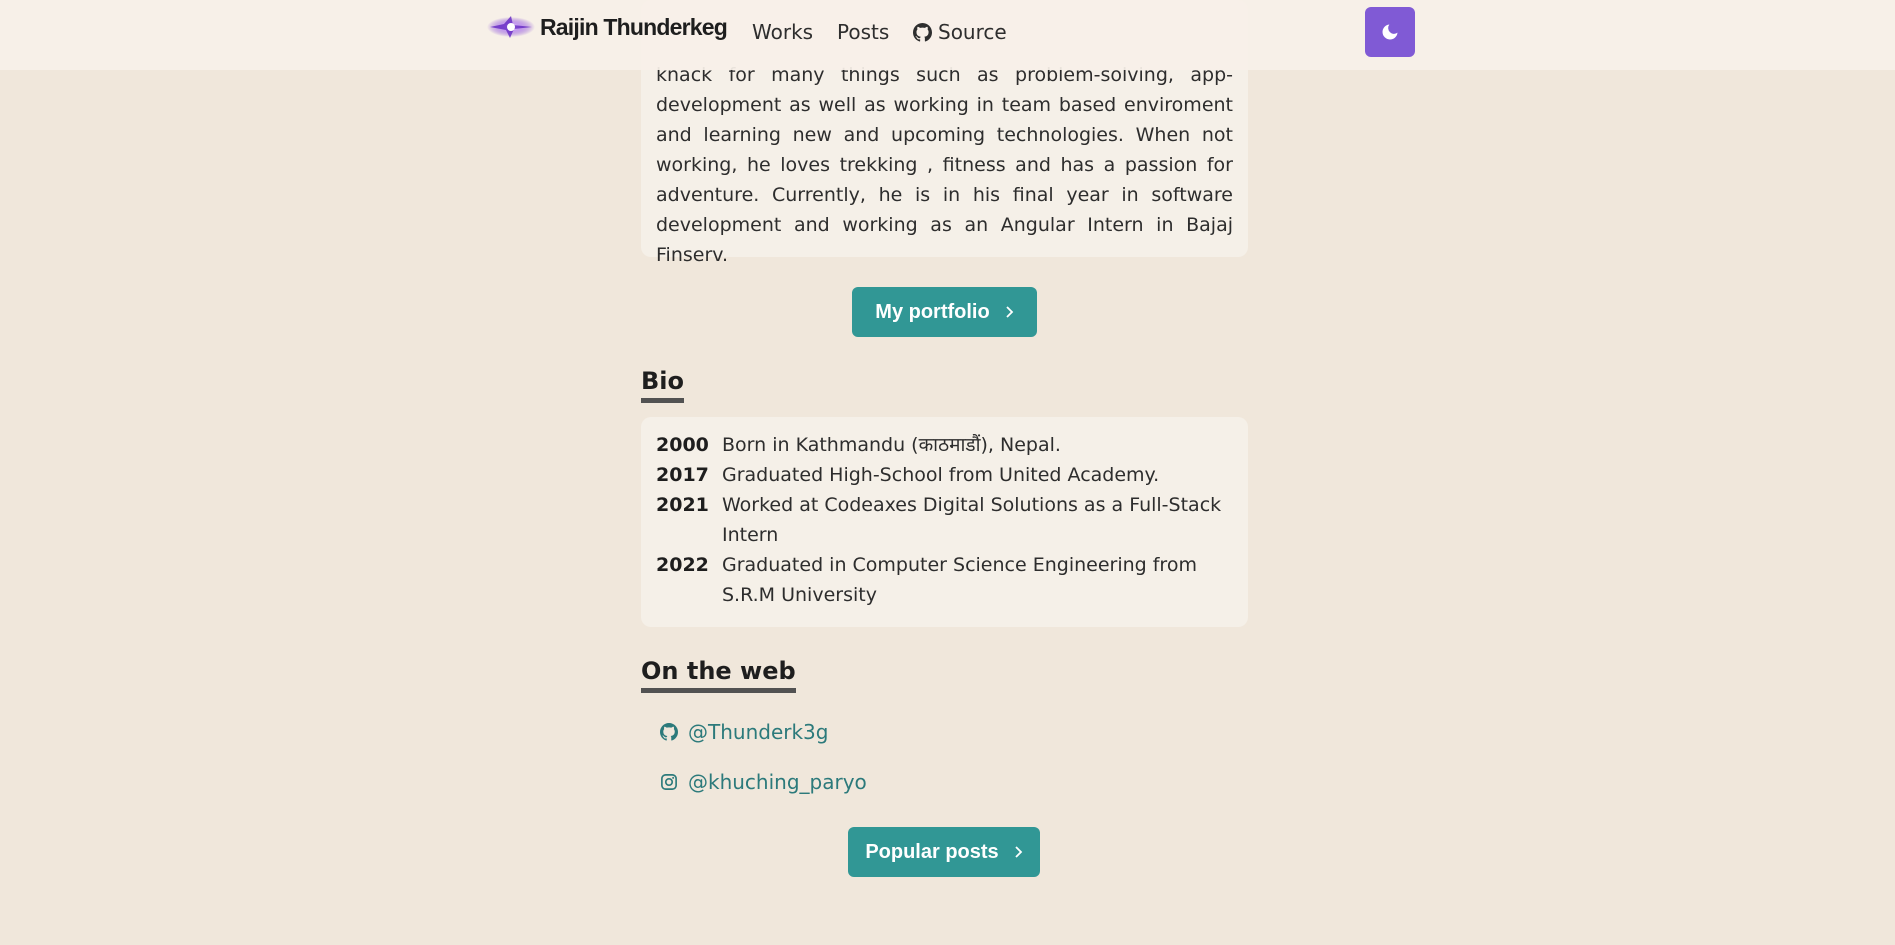  I want to click on my-portfolio-button: My portfolio, so click(944, 312).